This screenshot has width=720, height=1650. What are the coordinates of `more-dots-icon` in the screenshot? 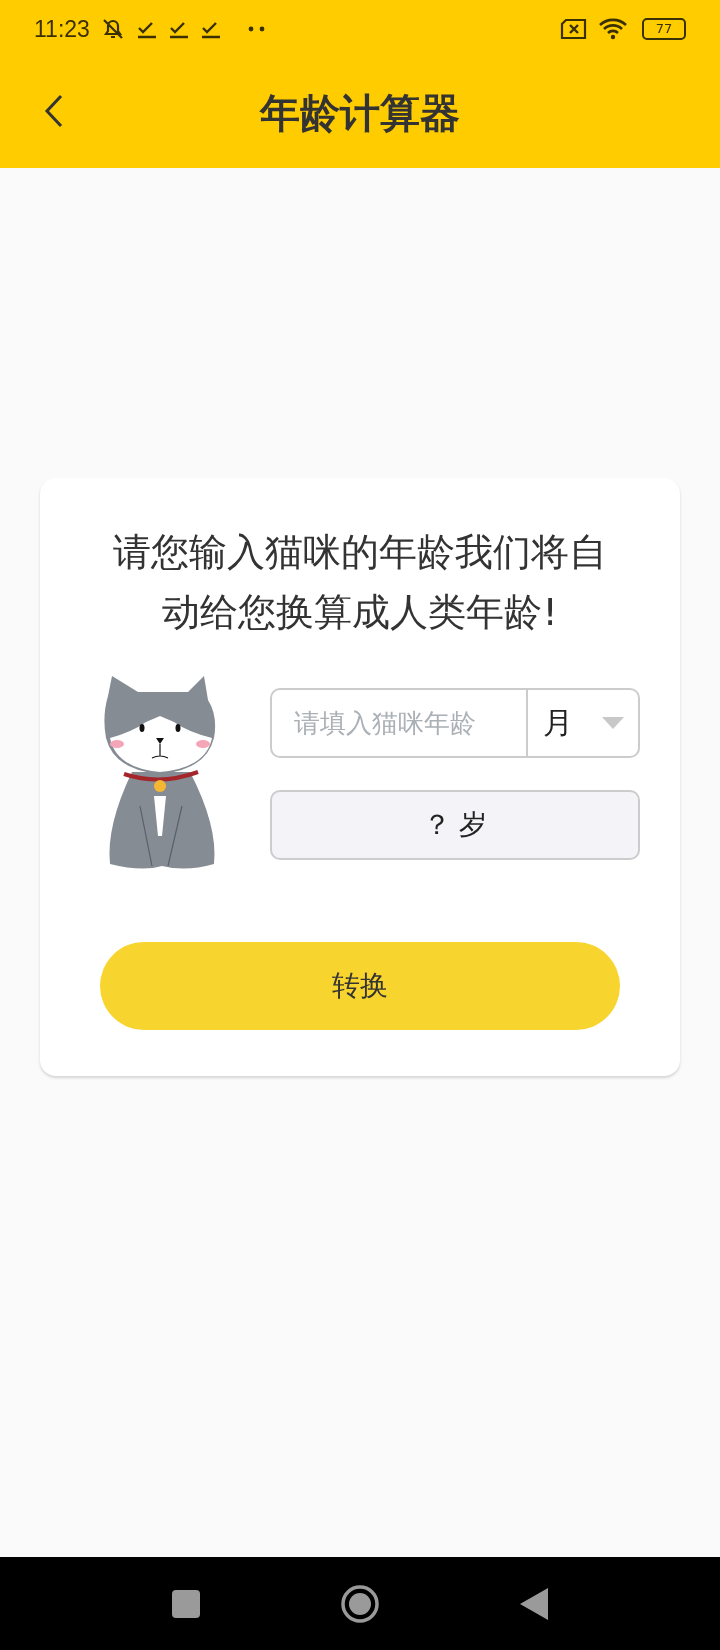 It's located at (256, 29).